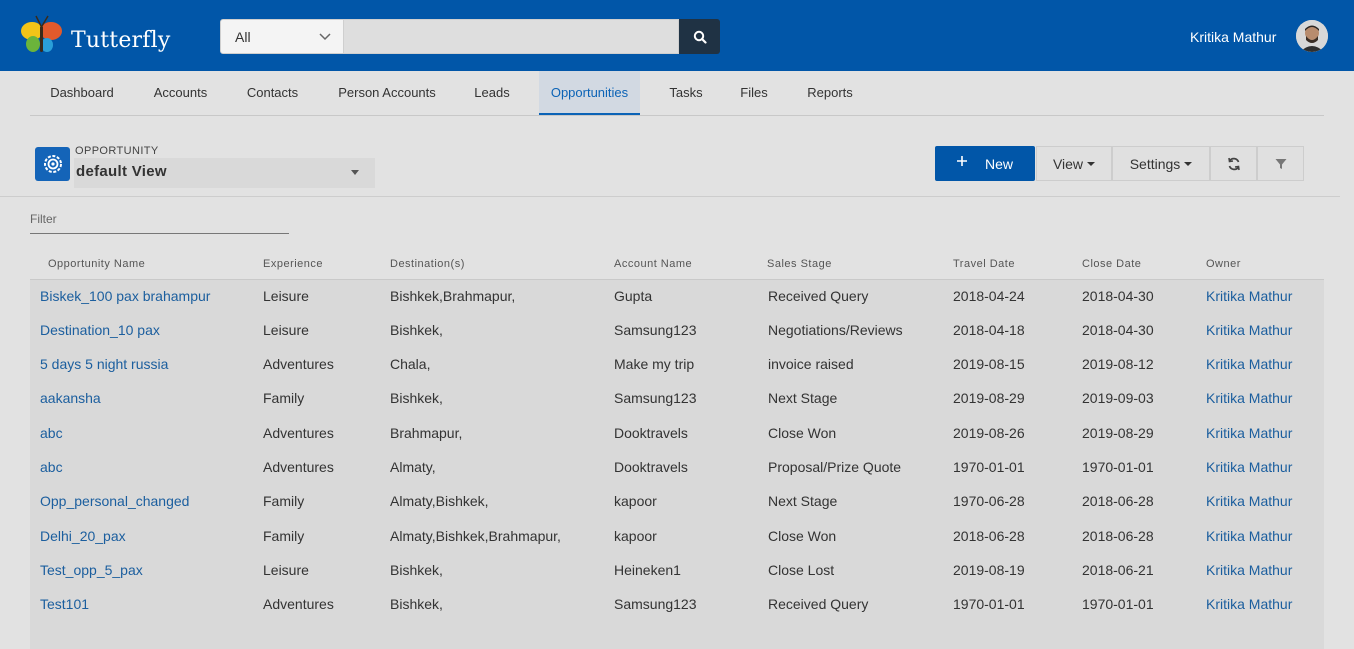  I want to click on user-avatar-icon, so click(1312, 36).